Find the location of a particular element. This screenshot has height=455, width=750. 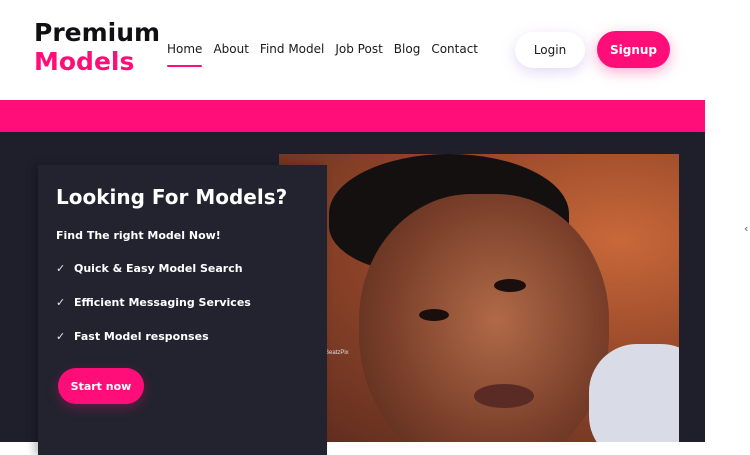

nav-item-blog: Blog is located at coordinates (407, 49).